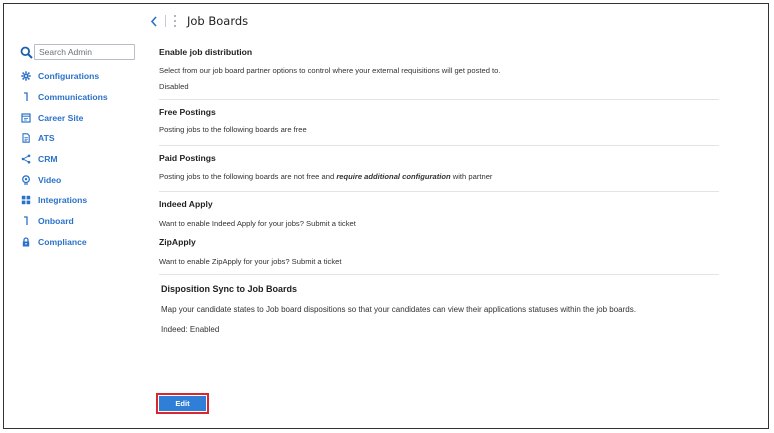 Image resolution: width=774 pixels, height=433 pixels. I want to click on sidebar-item-configurations: Configurations, so click(80, 76).